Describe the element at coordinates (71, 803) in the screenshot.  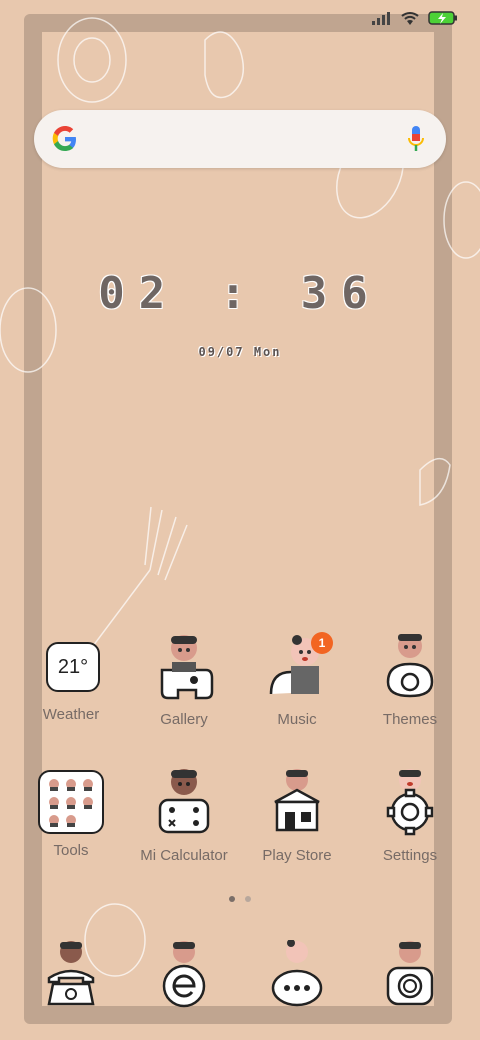
I see `tools-folder-icon` at that location.